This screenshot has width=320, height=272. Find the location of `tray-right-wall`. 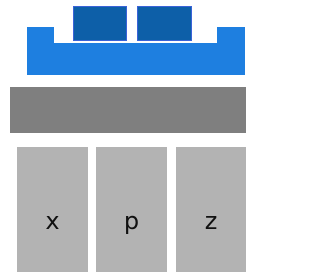

tray-right-wall is located at coordinates (231, 51).